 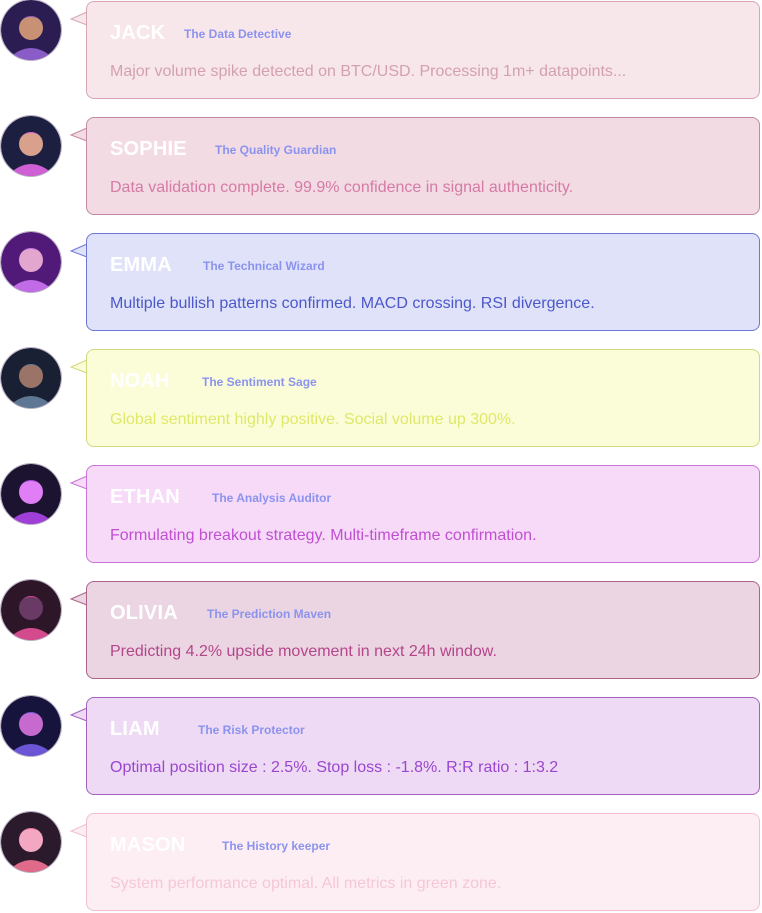 I want to click on agent-role: The Technical Wizard, so click(x=264, y=266).